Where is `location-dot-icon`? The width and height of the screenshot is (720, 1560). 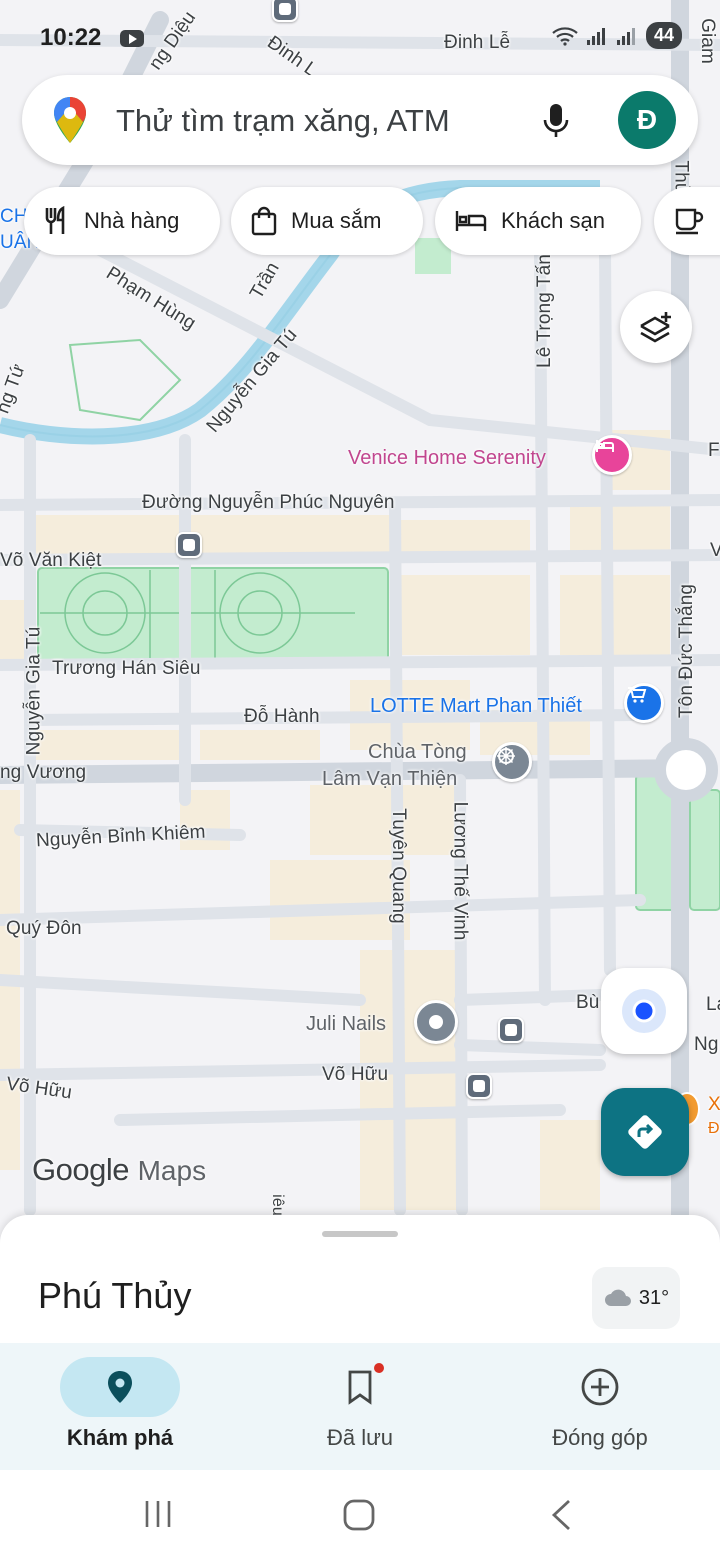
location-dot-icon is located at coordinates (644, 1011).